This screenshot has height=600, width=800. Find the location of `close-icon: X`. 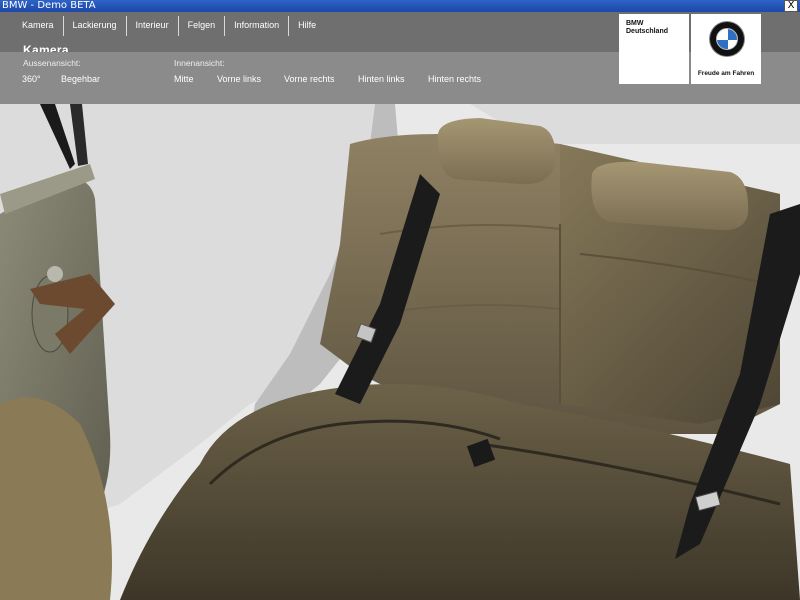

close-icon: X is located at coordinates (791, 5).